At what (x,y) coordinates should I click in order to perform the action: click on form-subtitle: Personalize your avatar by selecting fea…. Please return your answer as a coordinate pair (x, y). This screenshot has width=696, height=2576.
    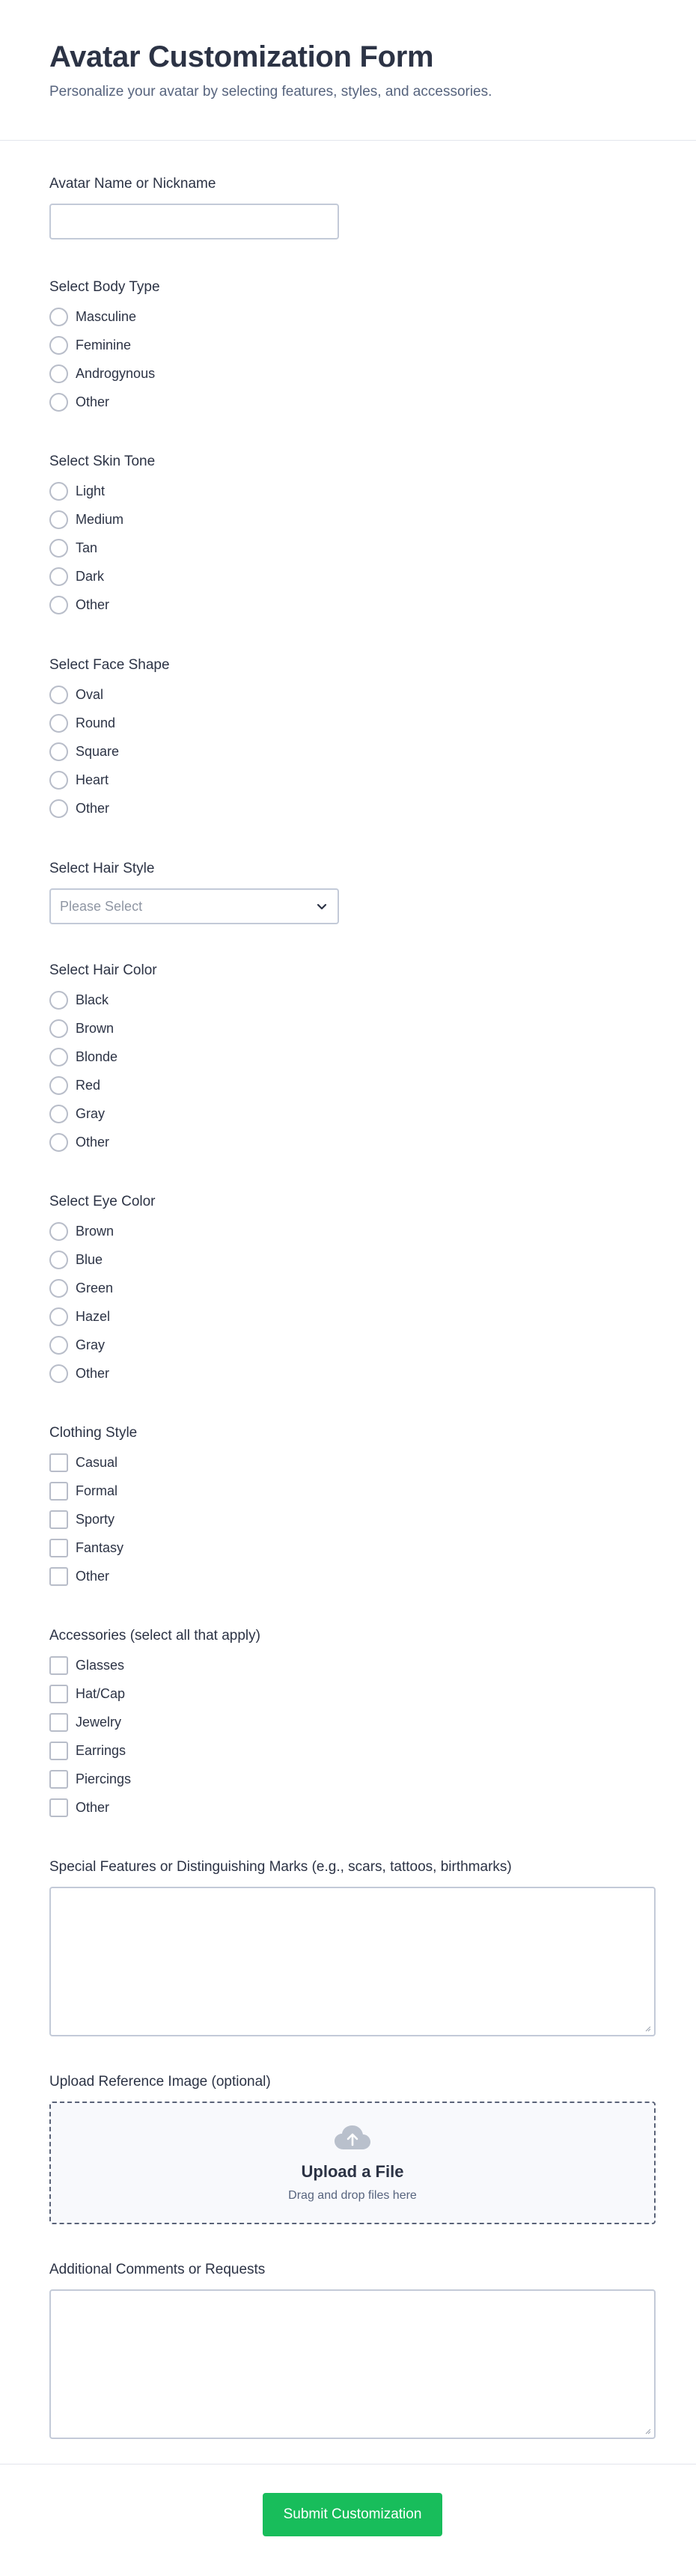
    Looking at the image, I should click on (270, 92).